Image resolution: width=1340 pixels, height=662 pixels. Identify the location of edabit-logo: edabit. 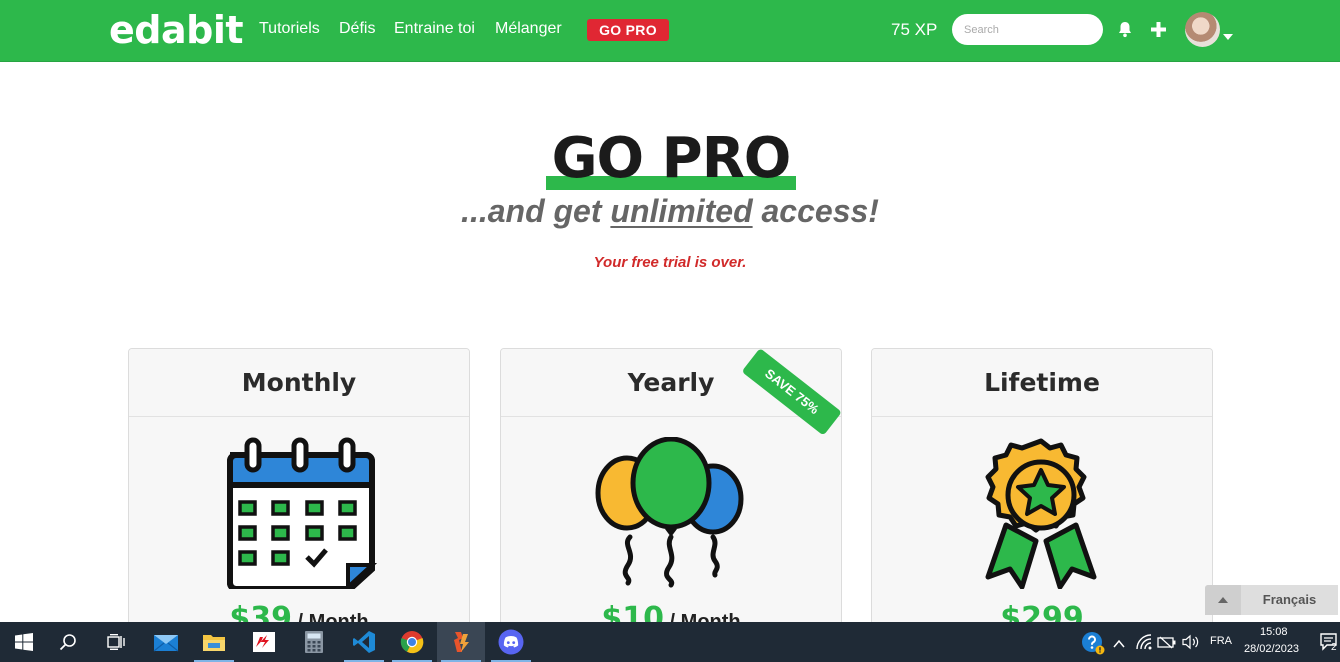
(176, 30).